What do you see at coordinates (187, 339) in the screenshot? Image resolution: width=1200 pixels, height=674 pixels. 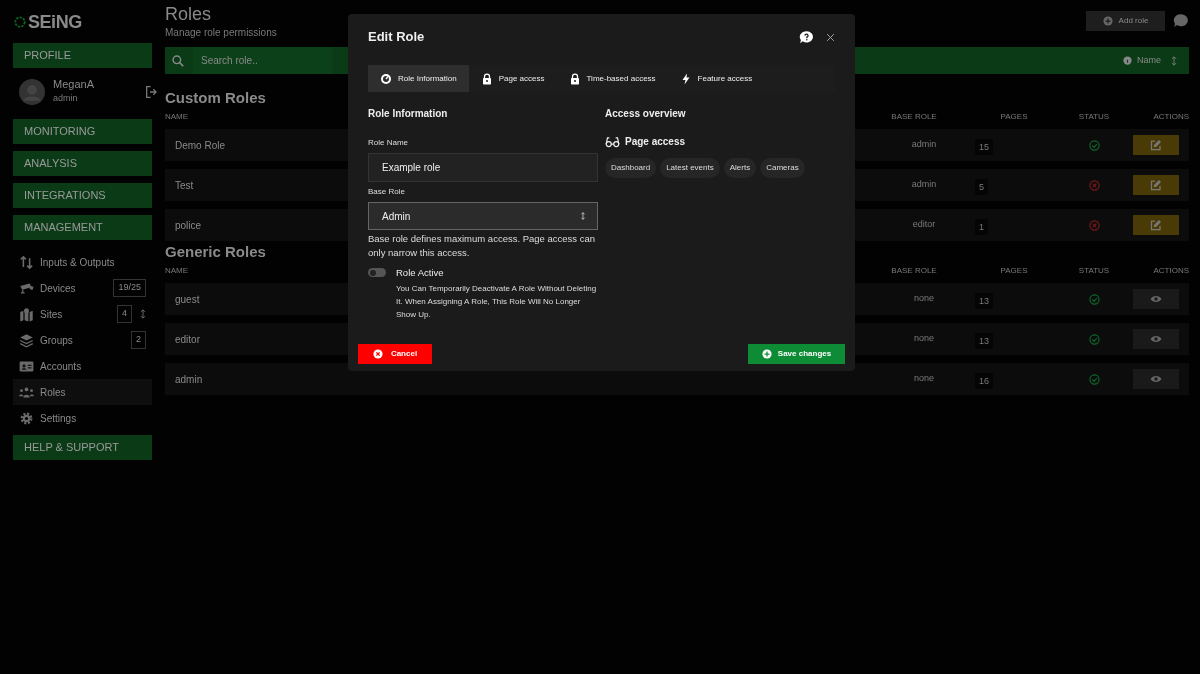 I see `role-name: editor` at bounding box center [187, 339].